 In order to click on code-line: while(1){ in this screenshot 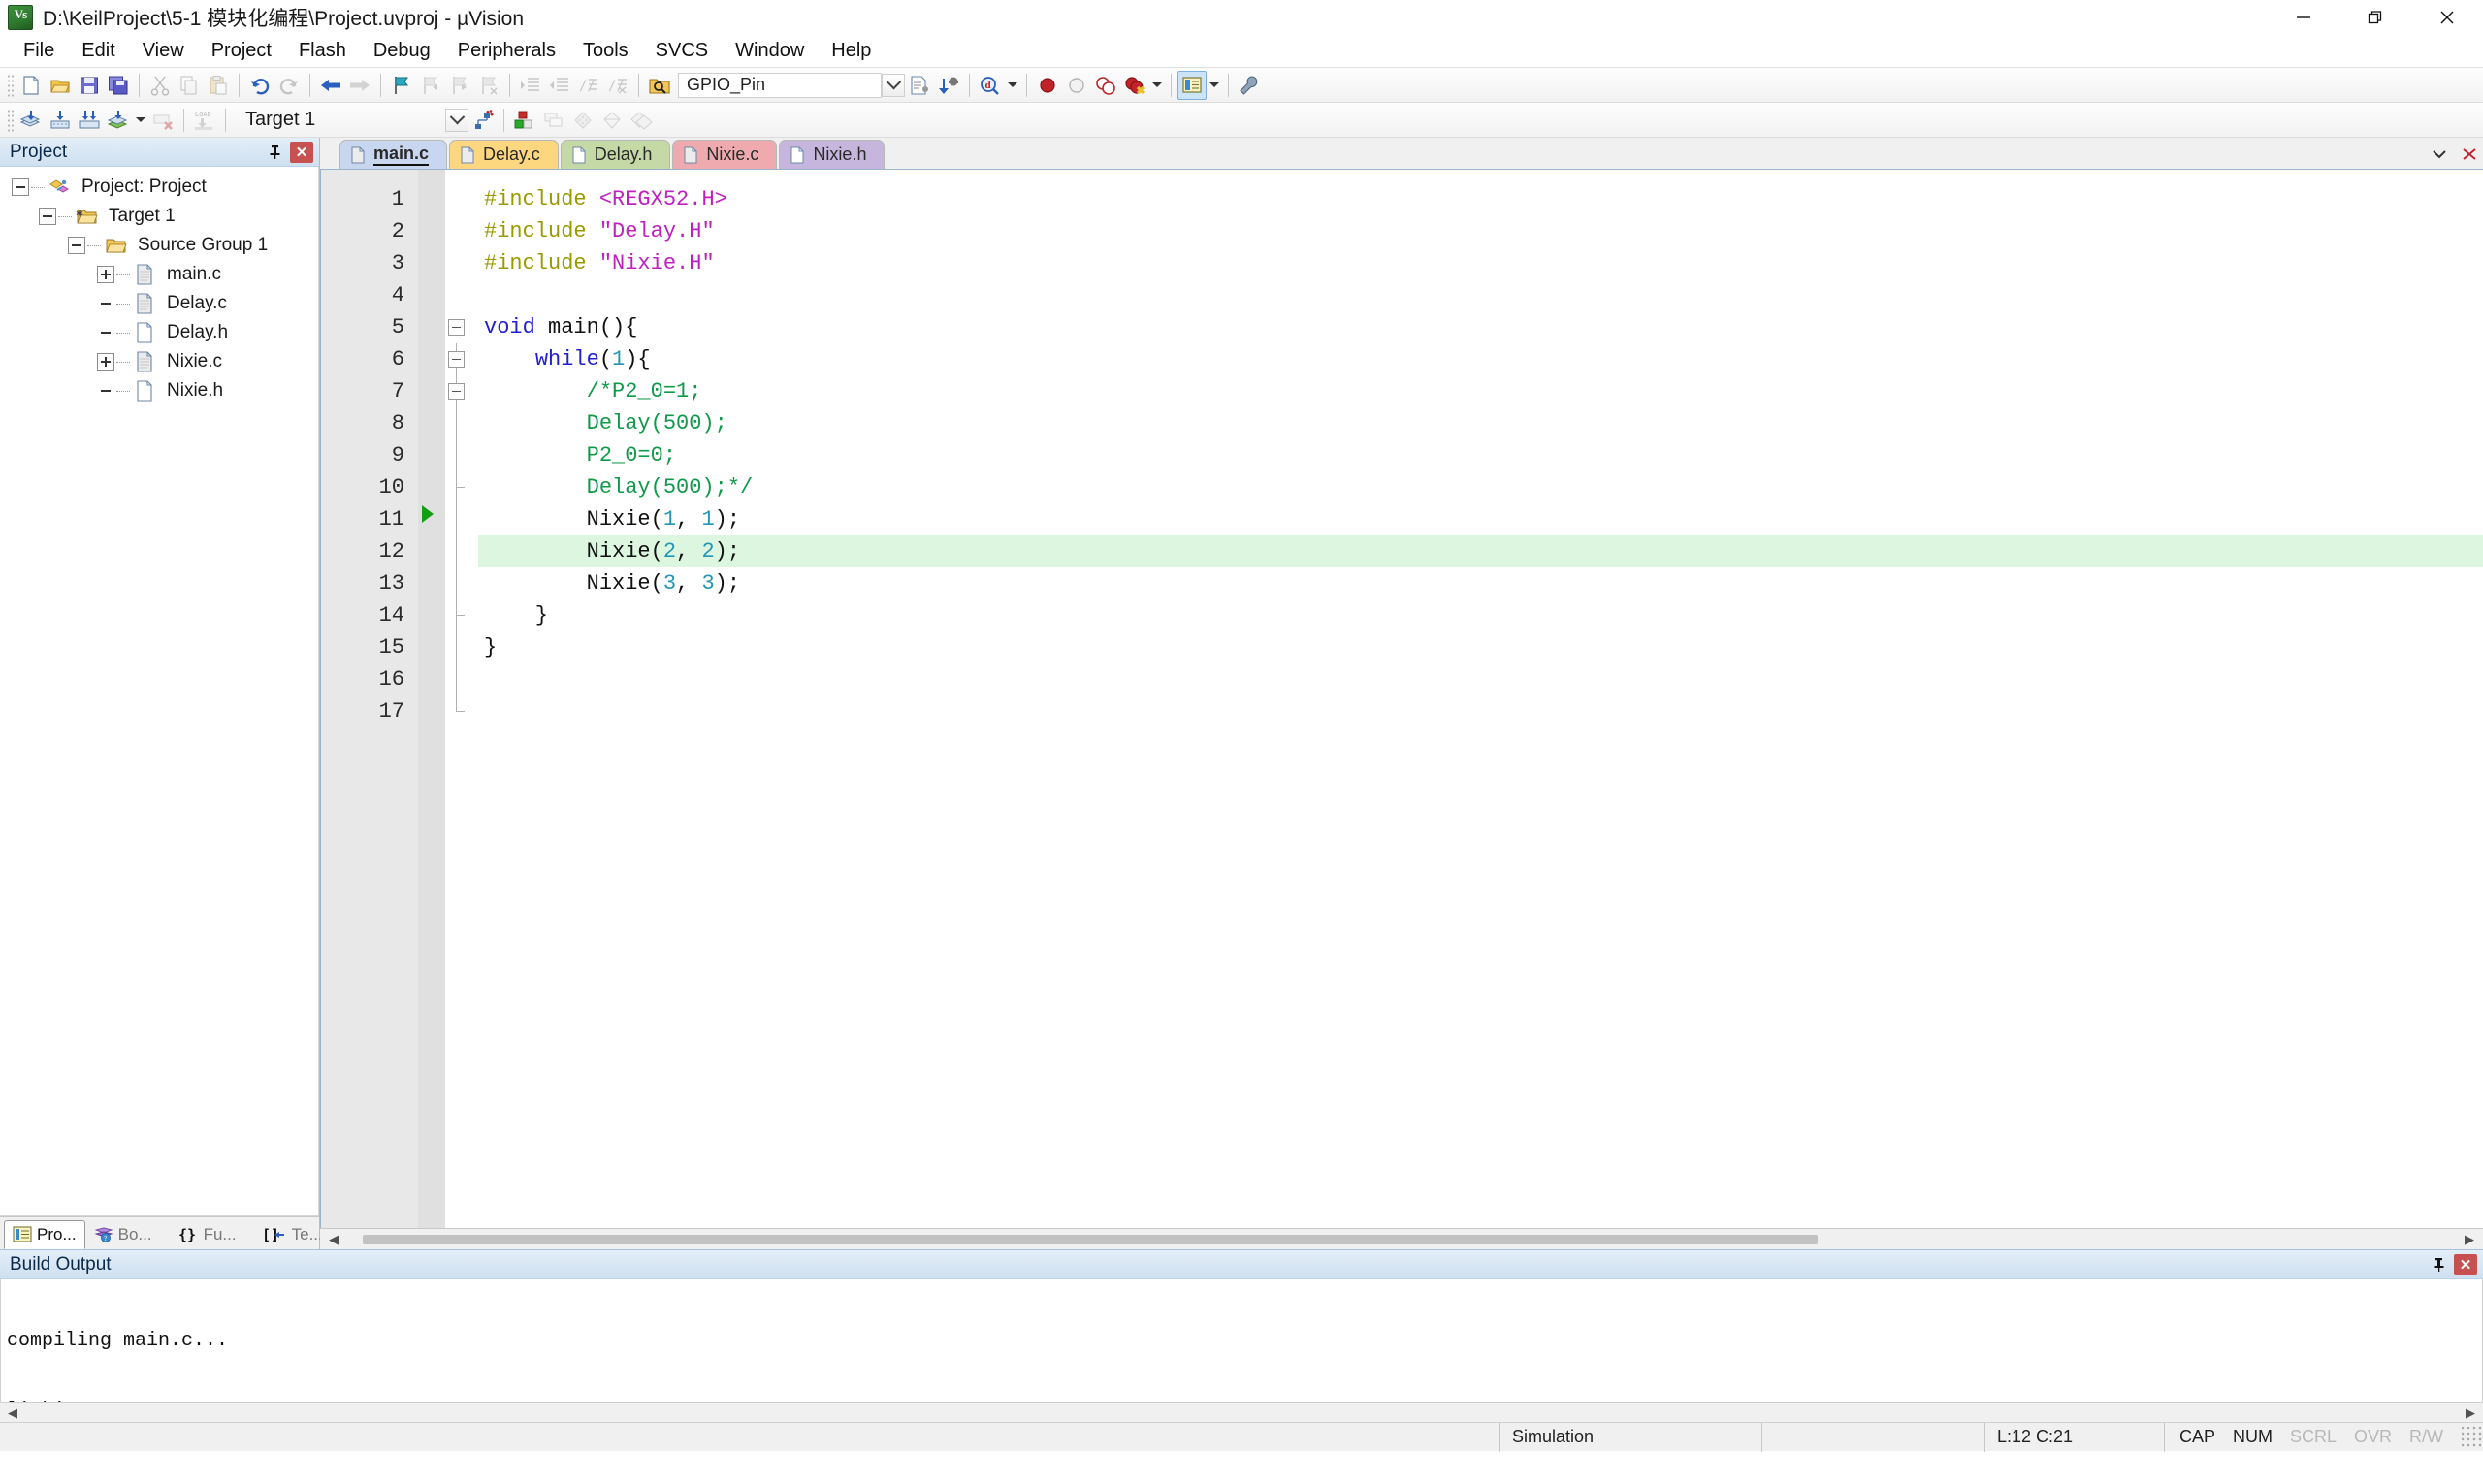, I will do `click(1481, 359)`.